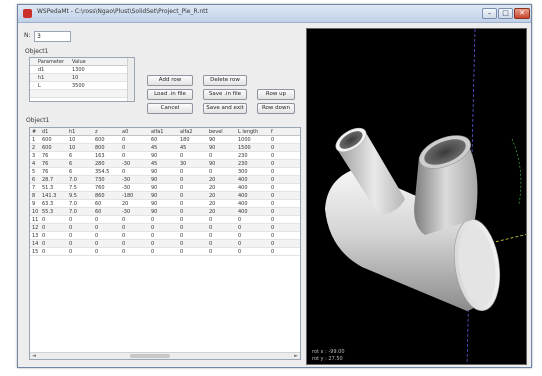  What do you see at coordinates (35, 187) in the screenshot?
I see `table-cell: 7` at bounding box center [35, 187].